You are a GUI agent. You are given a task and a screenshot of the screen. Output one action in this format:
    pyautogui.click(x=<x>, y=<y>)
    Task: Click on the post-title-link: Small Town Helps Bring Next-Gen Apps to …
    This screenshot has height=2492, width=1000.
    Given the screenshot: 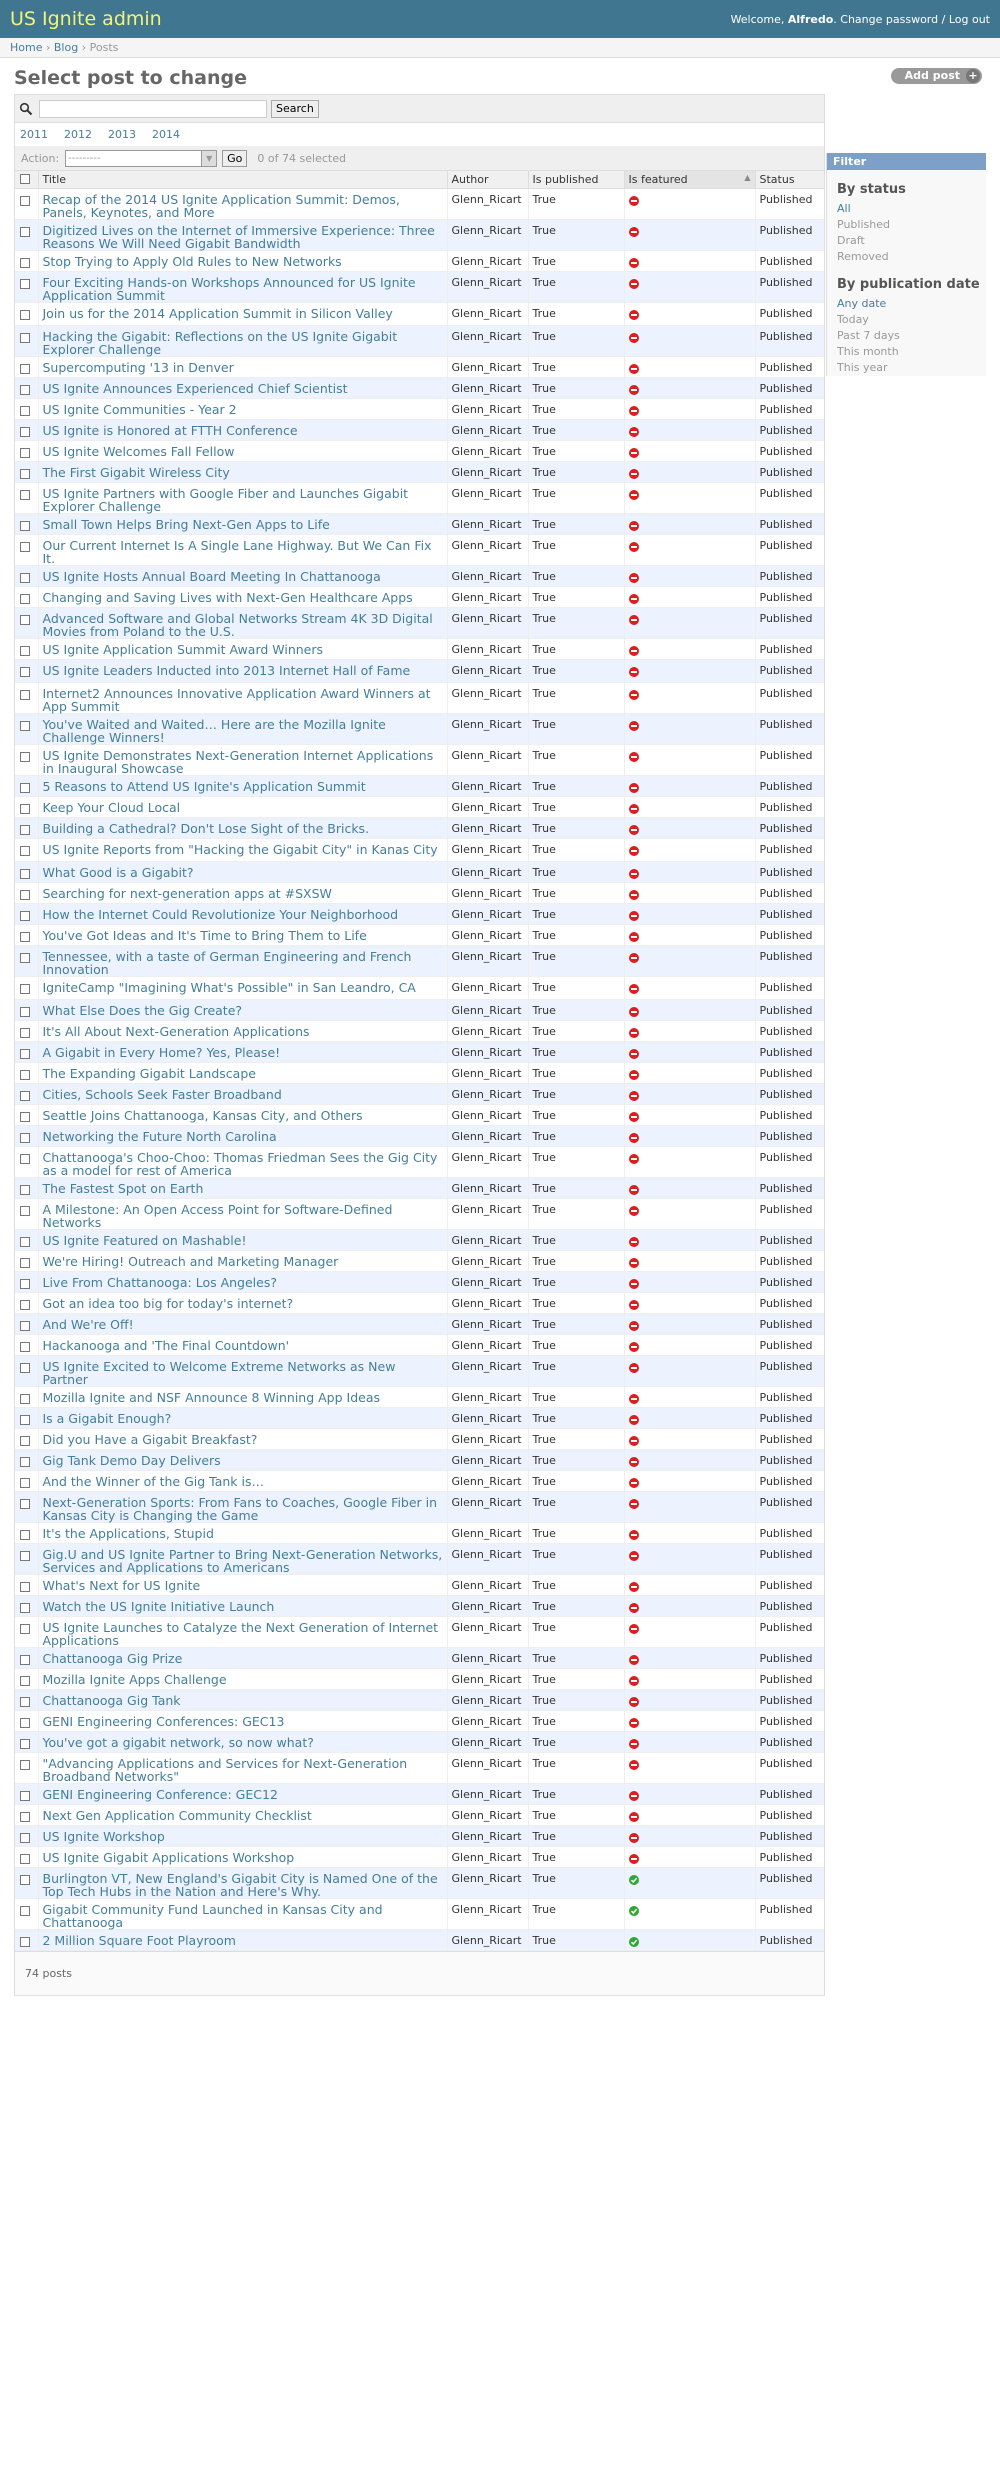 What is the action you would take?
    pyautogui.click(x=243, y=524)
    